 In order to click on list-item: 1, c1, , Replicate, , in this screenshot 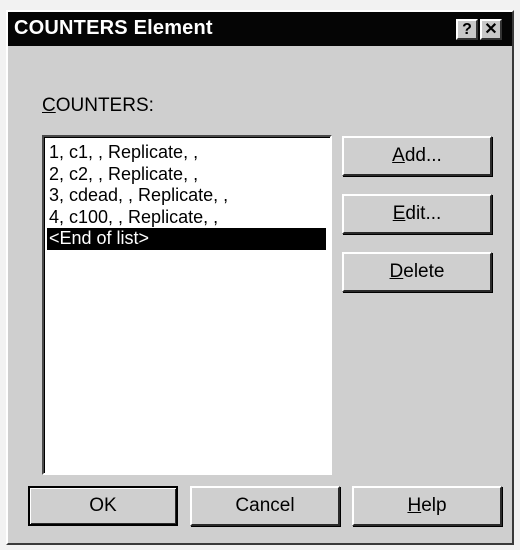, I will do `click(186, 153)`.